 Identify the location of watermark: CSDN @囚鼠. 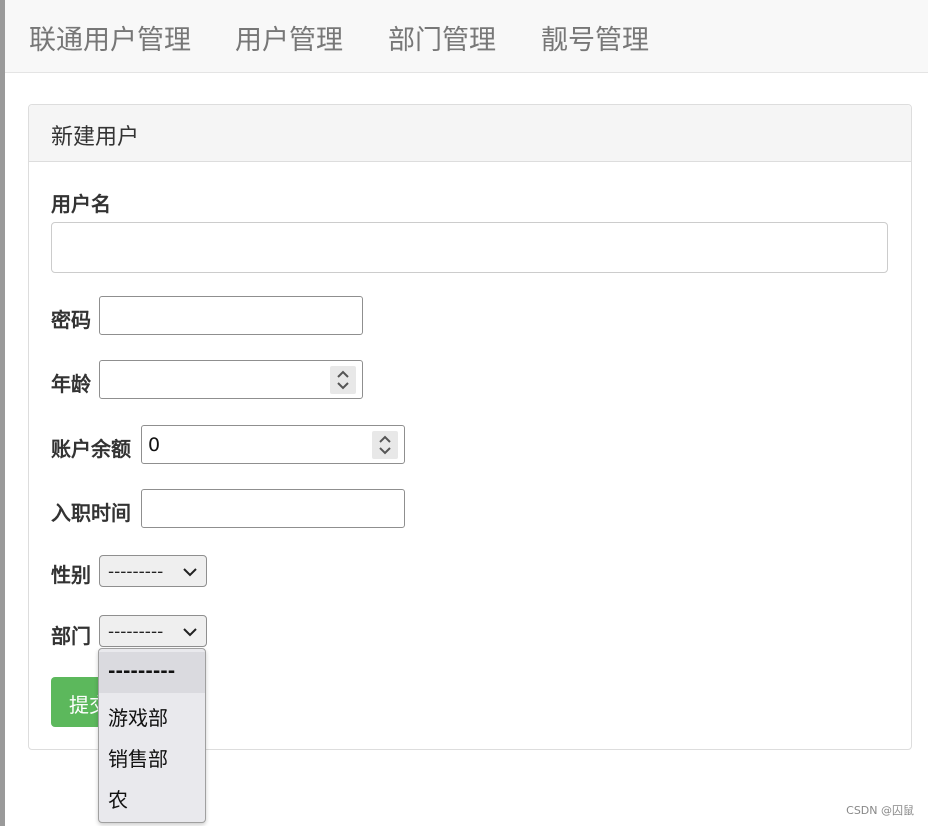
(880, 810).